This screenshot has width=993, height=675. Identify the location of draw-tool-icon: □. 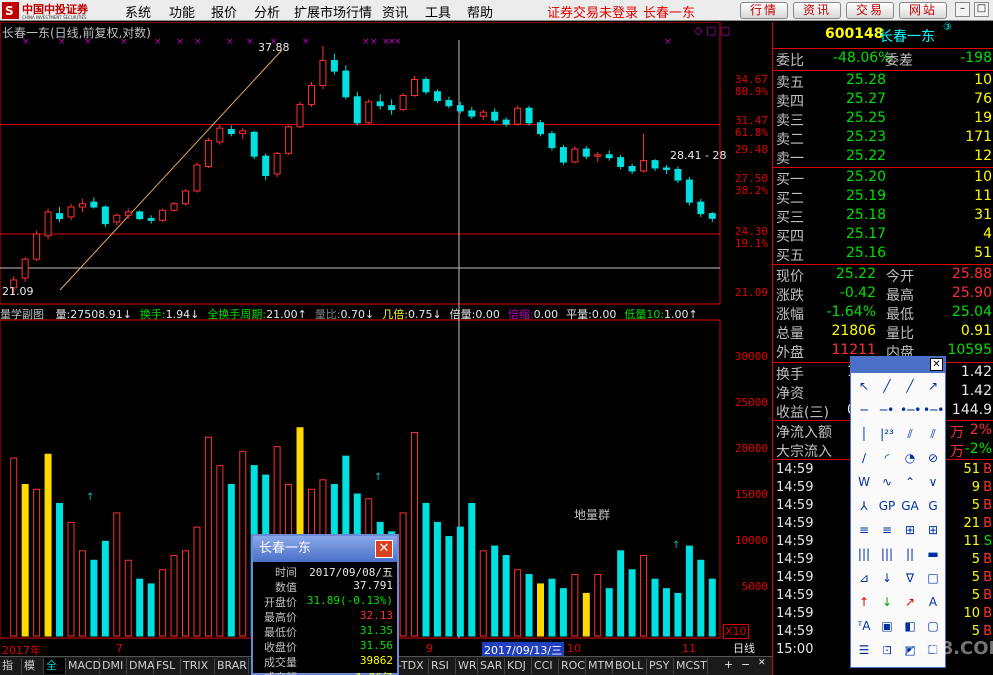
(933, 578).